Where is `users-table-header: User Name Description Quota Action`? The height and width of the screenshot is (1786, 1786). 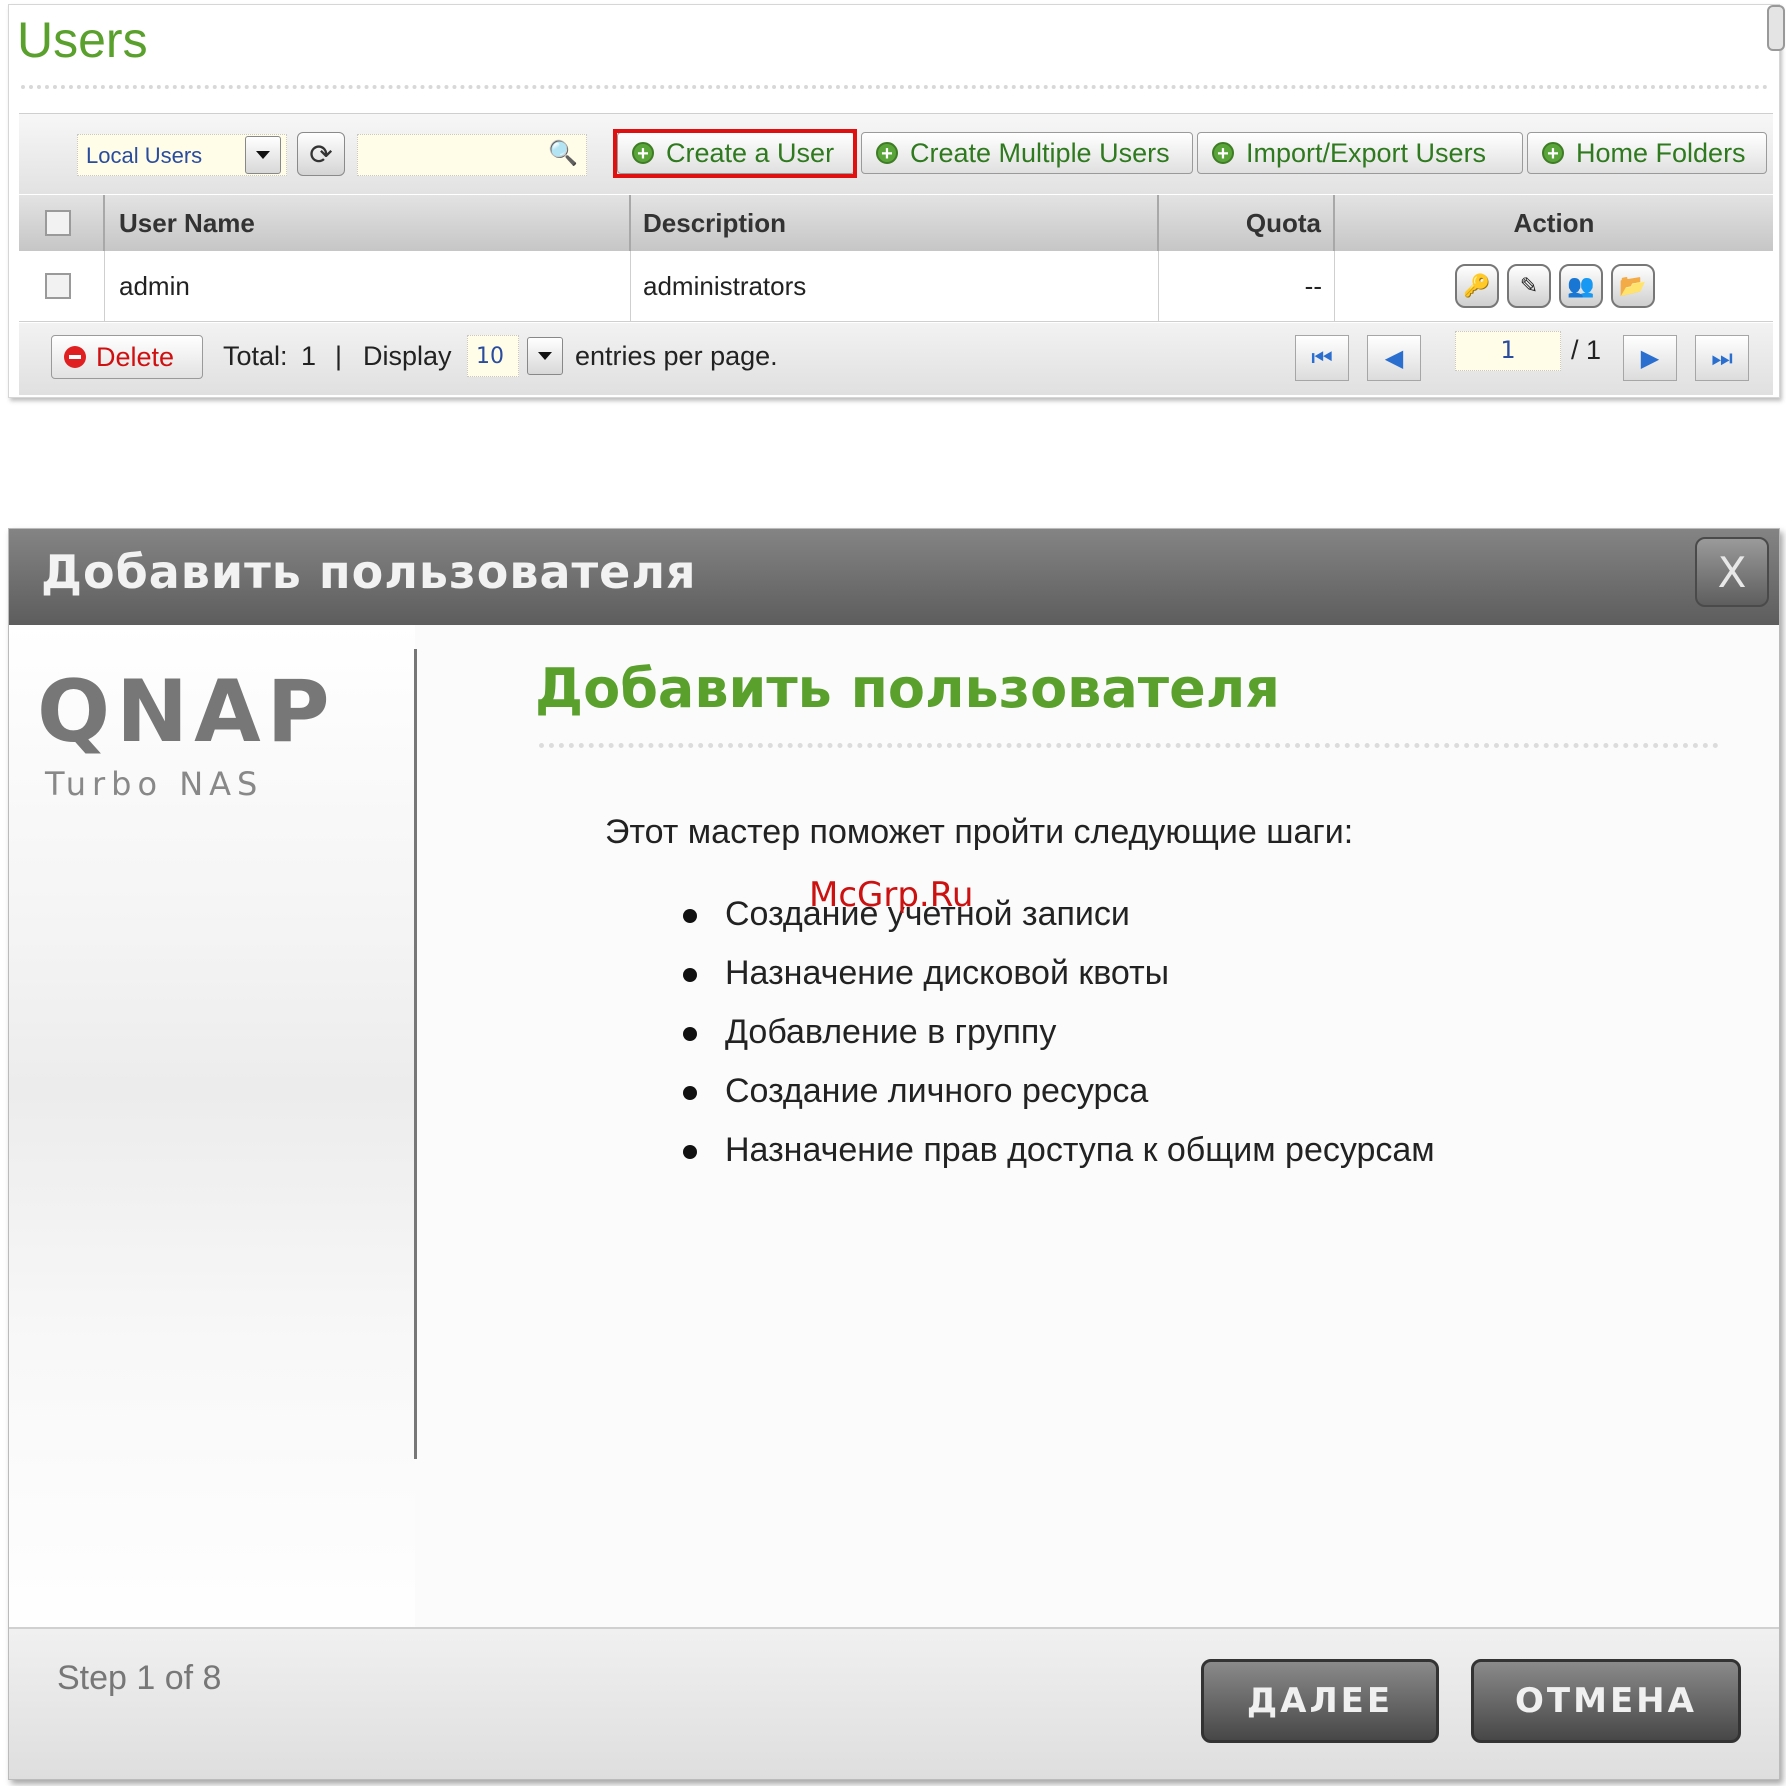
users-table-header: User Name Description Quota Action is located at coordinates (896, 223).